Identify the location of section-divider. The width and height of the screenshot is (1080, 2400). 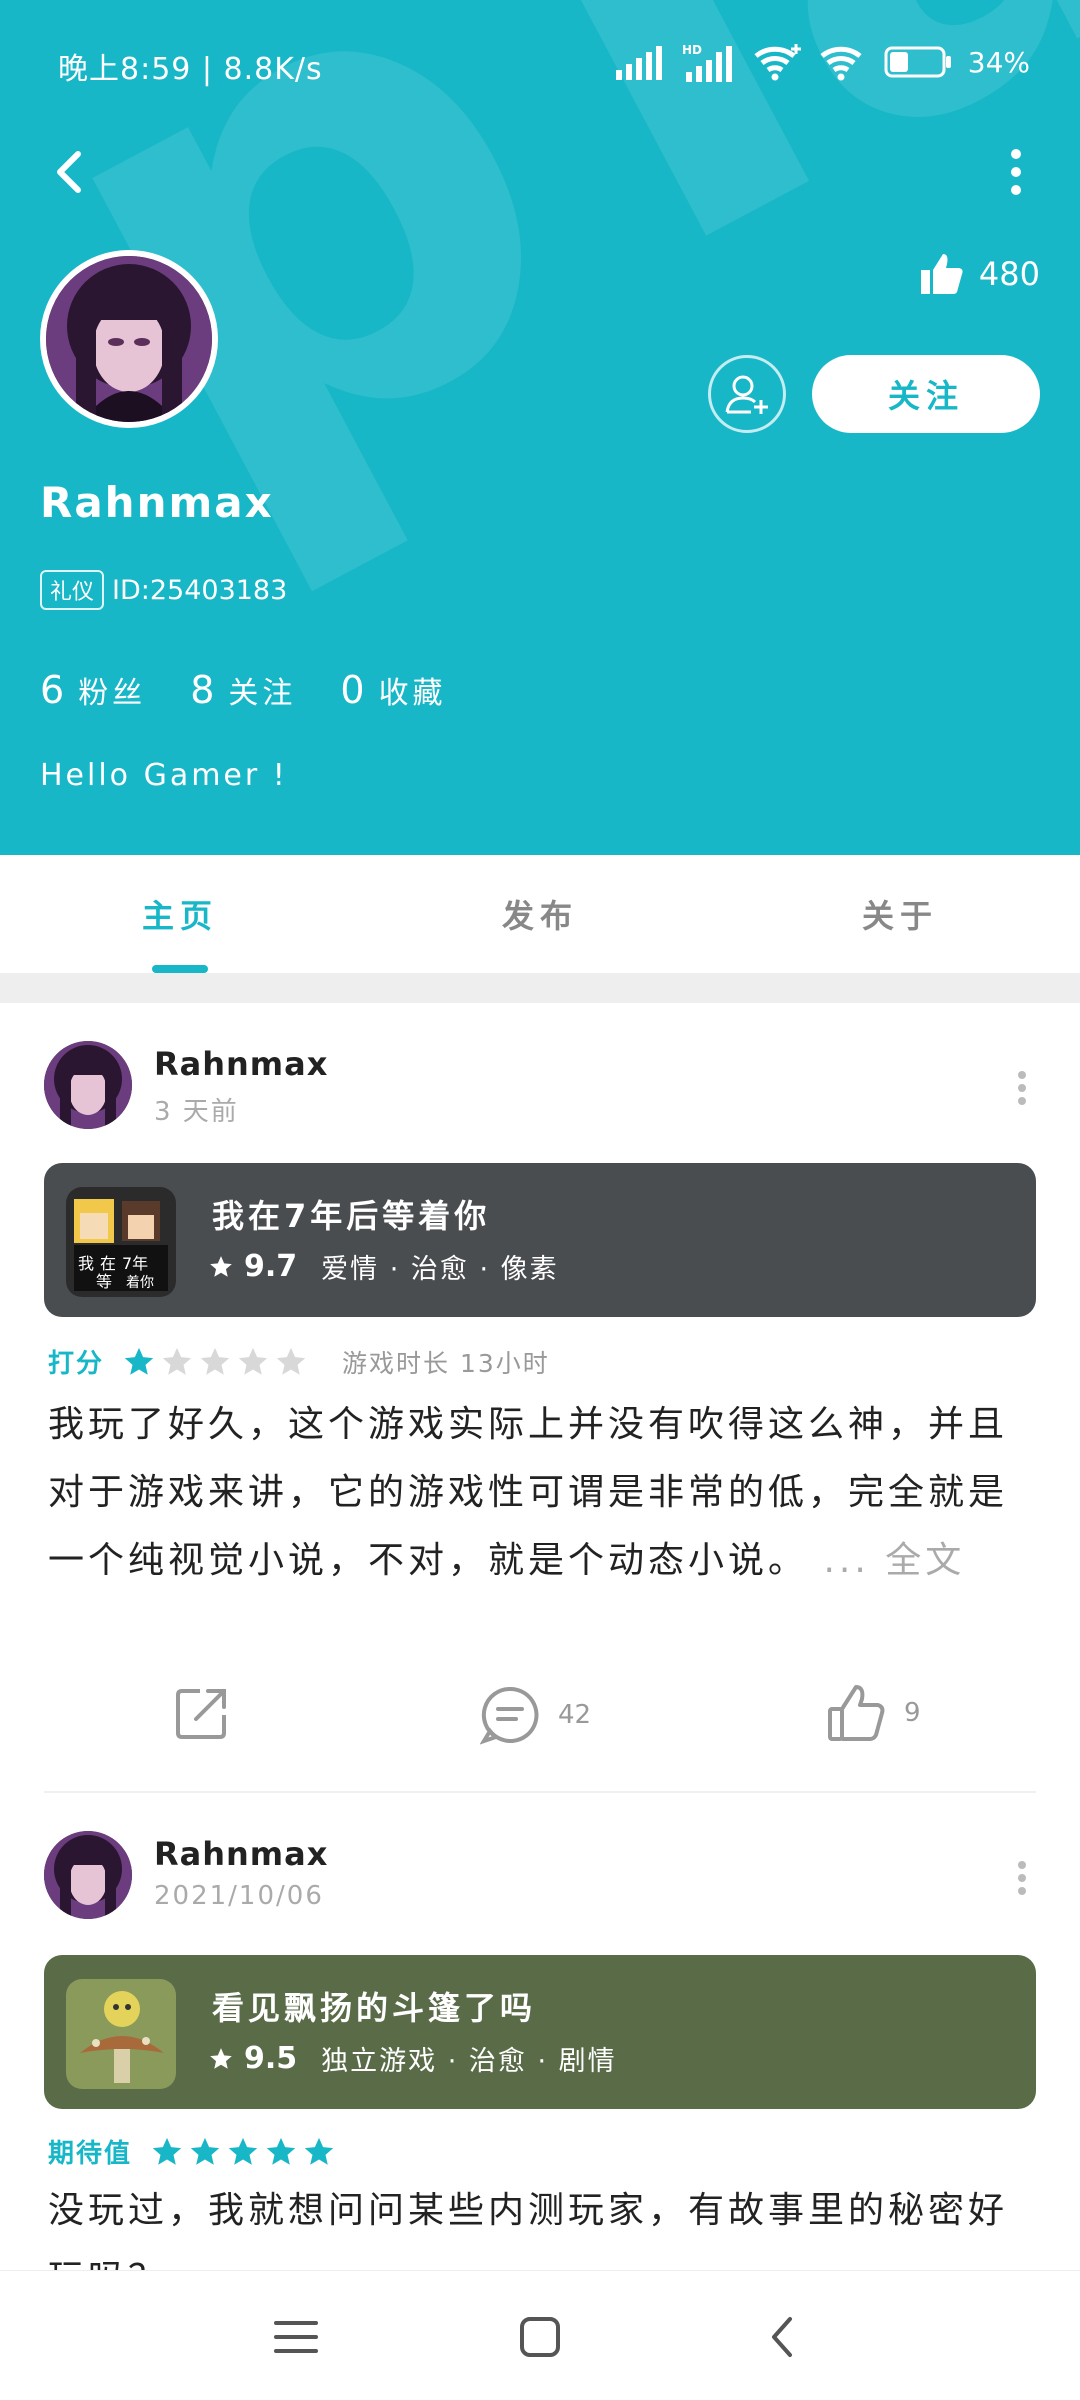
(540, 988).